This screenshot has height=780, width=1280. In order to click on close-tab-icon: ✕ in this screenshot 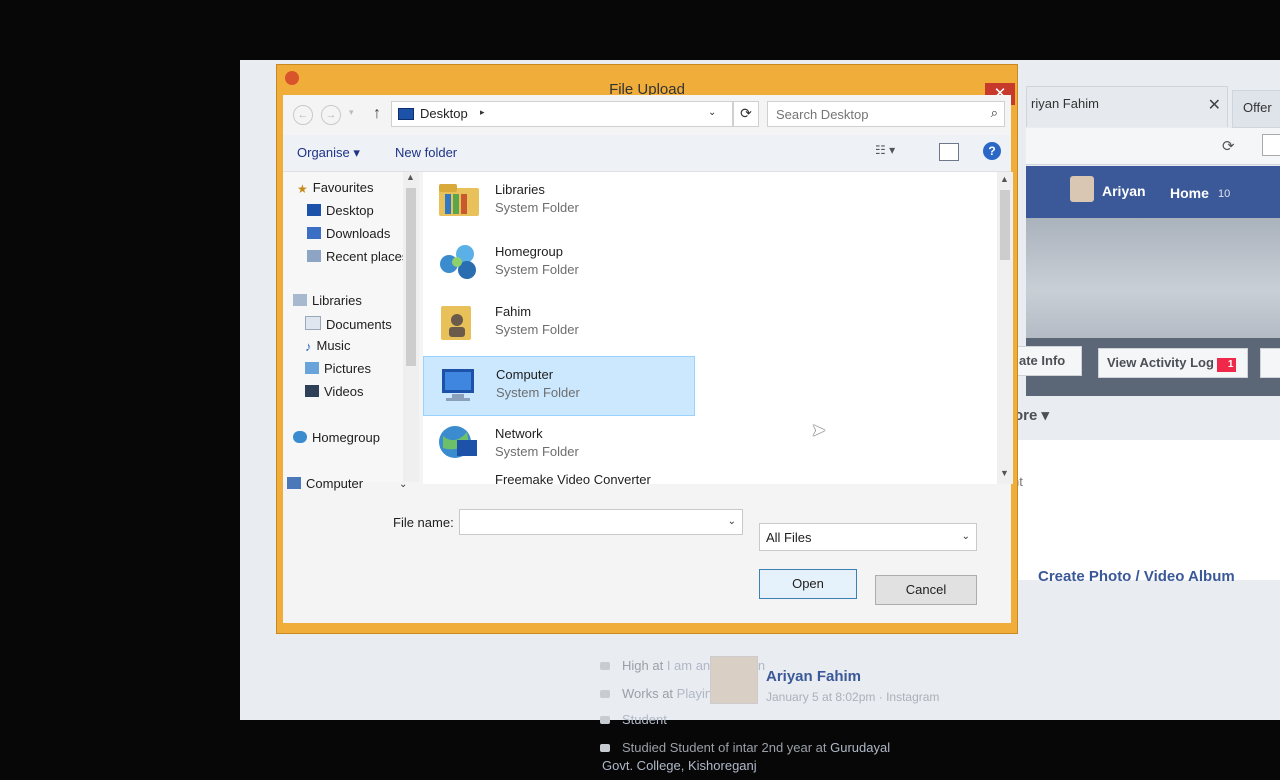, I will do `click(1214, 105)`.